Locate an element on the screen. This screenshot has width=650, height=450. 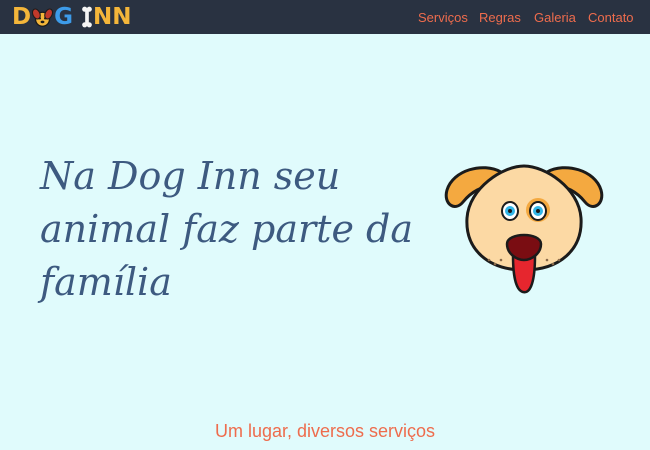
nav-link-regras: Regras is located at coordinates (500, 17).